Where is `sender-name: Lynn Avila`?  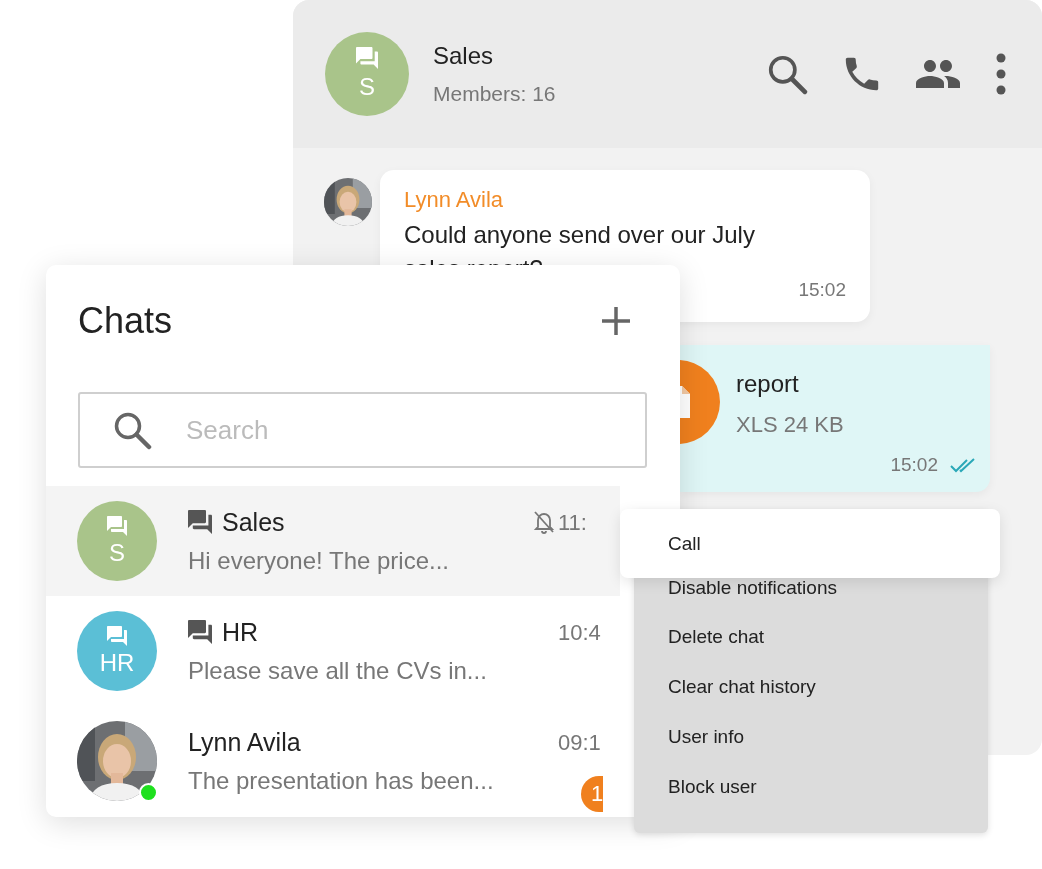
sender-name: Lynn Avila is located at coordinates (454, 200).